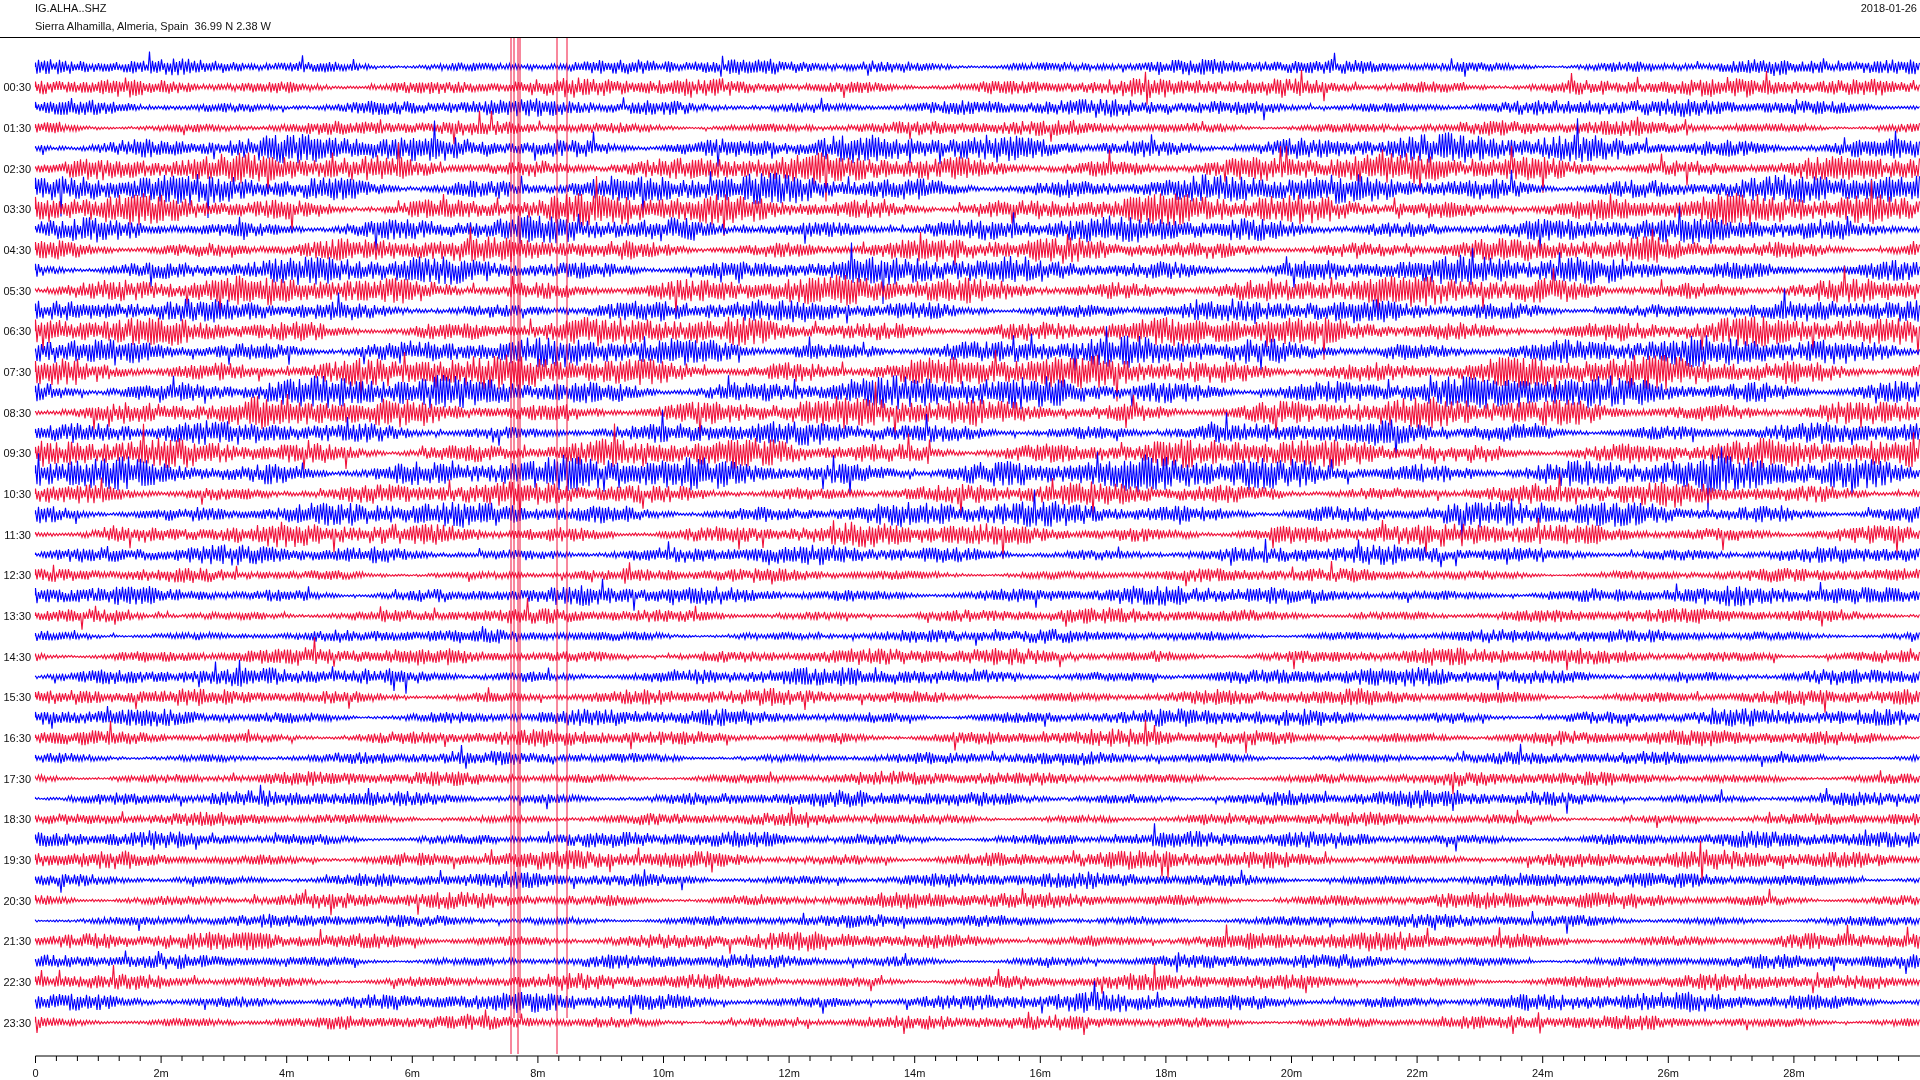 This screenshot has height=1080, width=1920. Describe the element at coordinates (287, 1073) in the screenshot. I see `axis-tick-label: 4m` at that location.